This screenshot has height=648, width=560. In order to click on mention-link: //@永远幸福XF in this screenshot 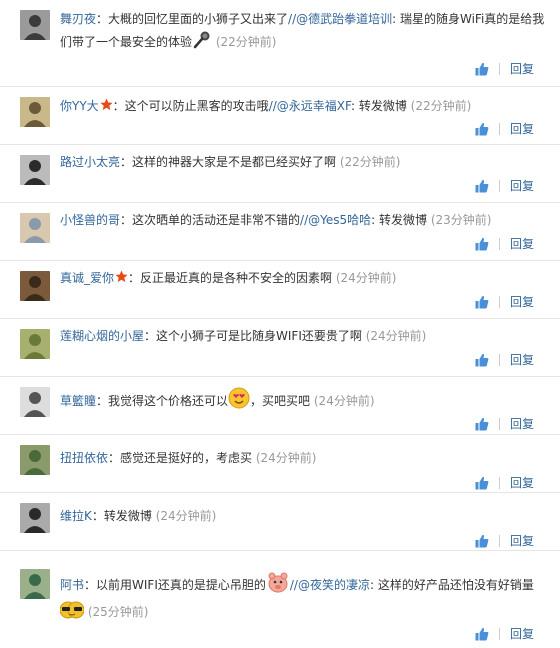, I will do `click(310, 106)`.